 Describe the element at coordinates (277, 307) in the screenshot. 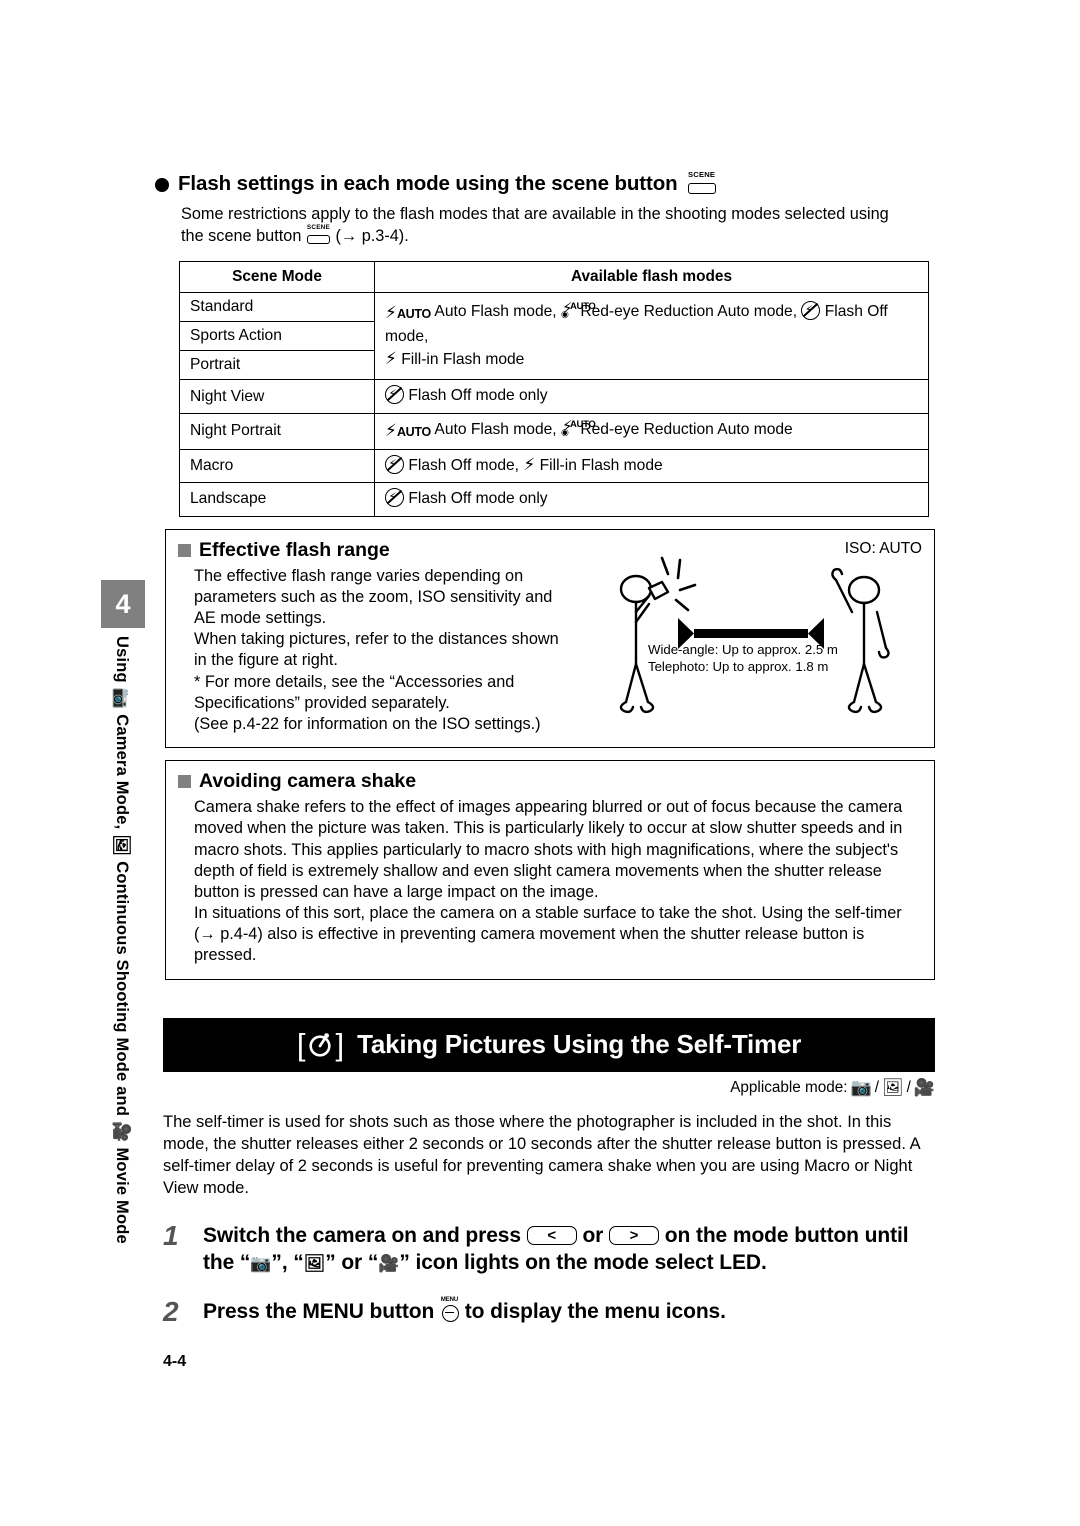

I see `cell-scene-standard: Standard` at that location.